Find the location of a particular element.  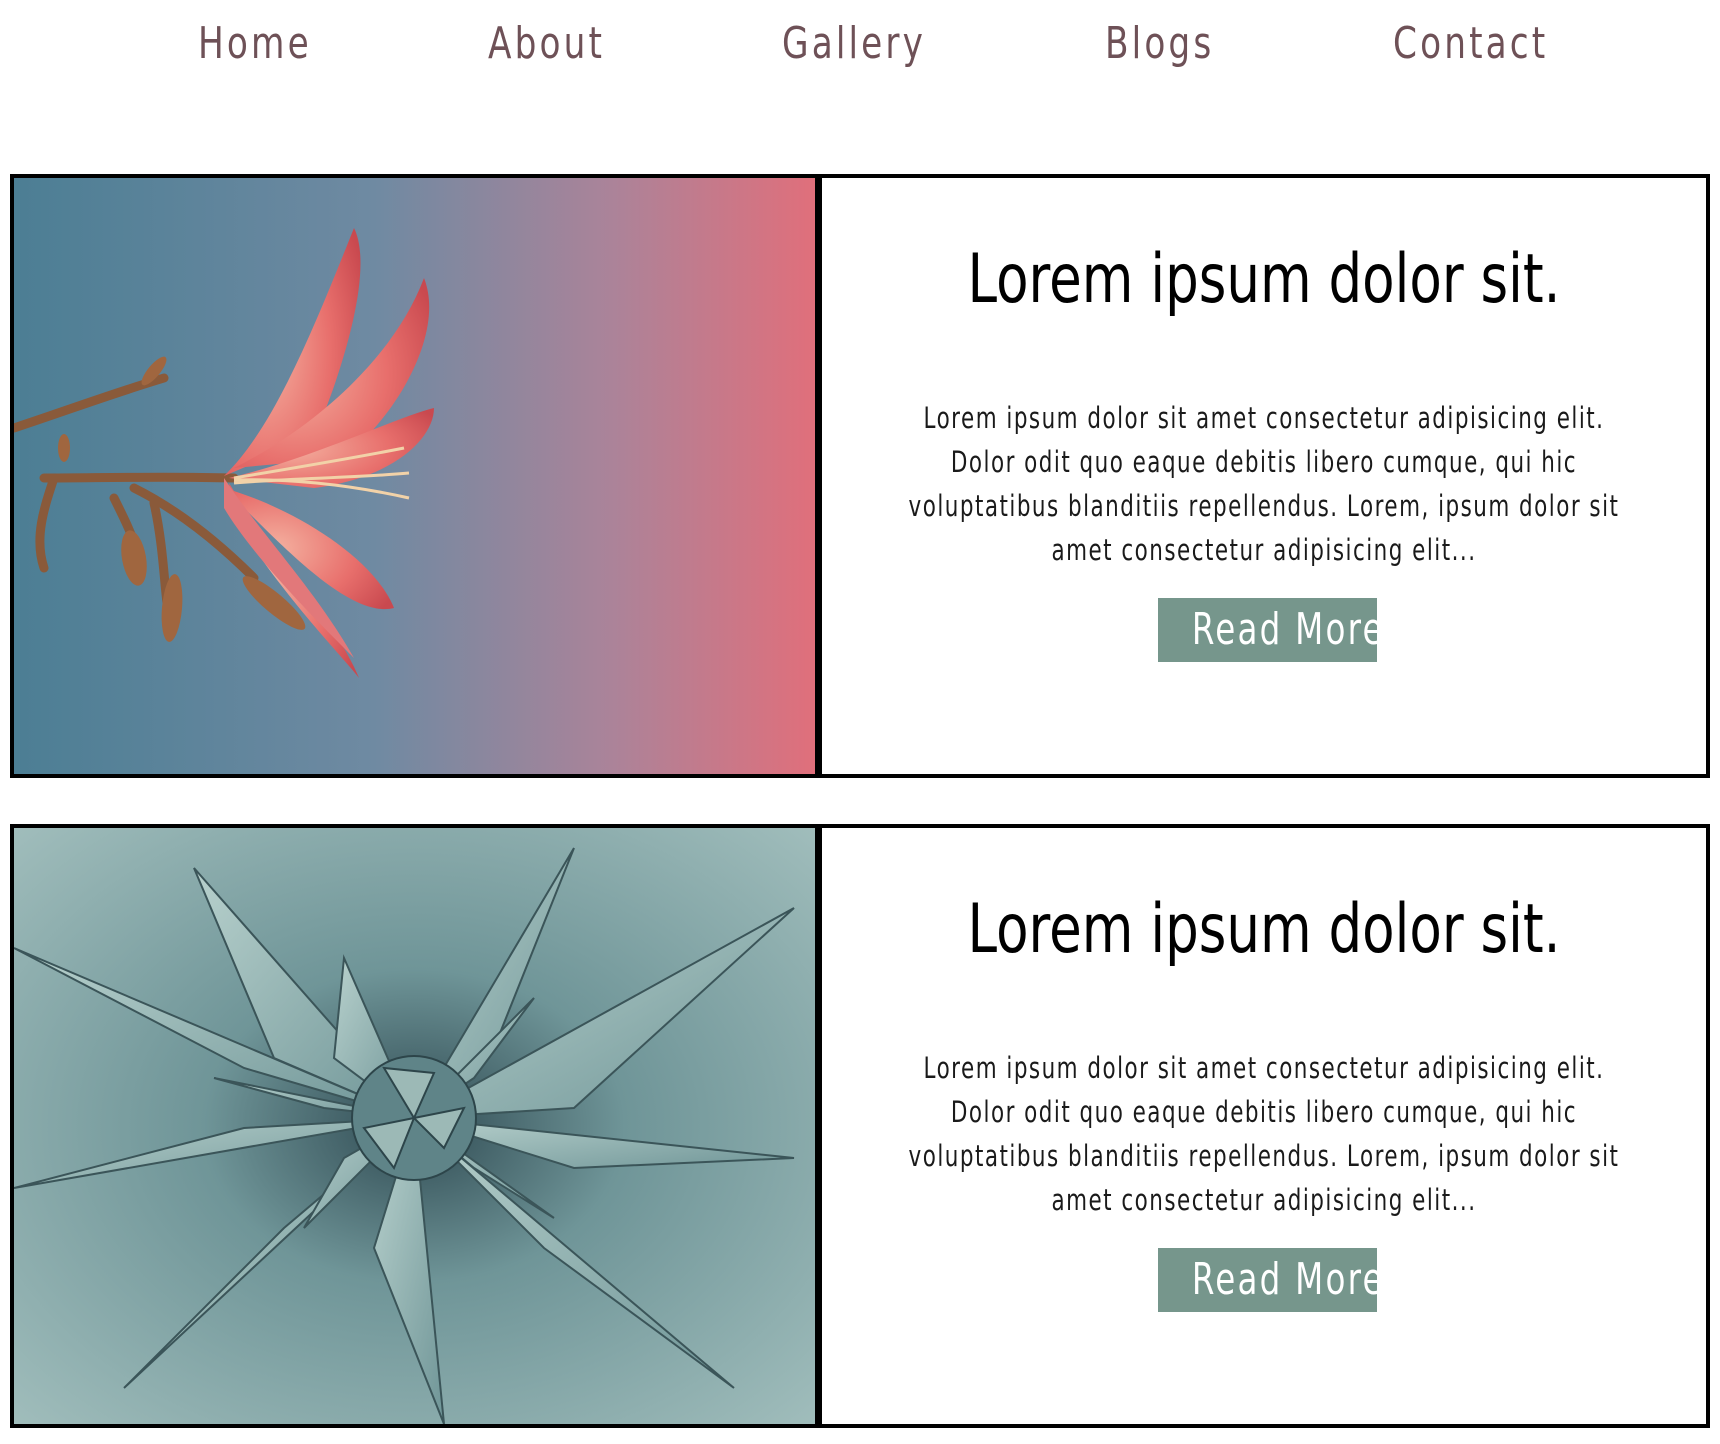

main-nav: Home About Gallery Blogs Contact is located at coordinates (860, 50).